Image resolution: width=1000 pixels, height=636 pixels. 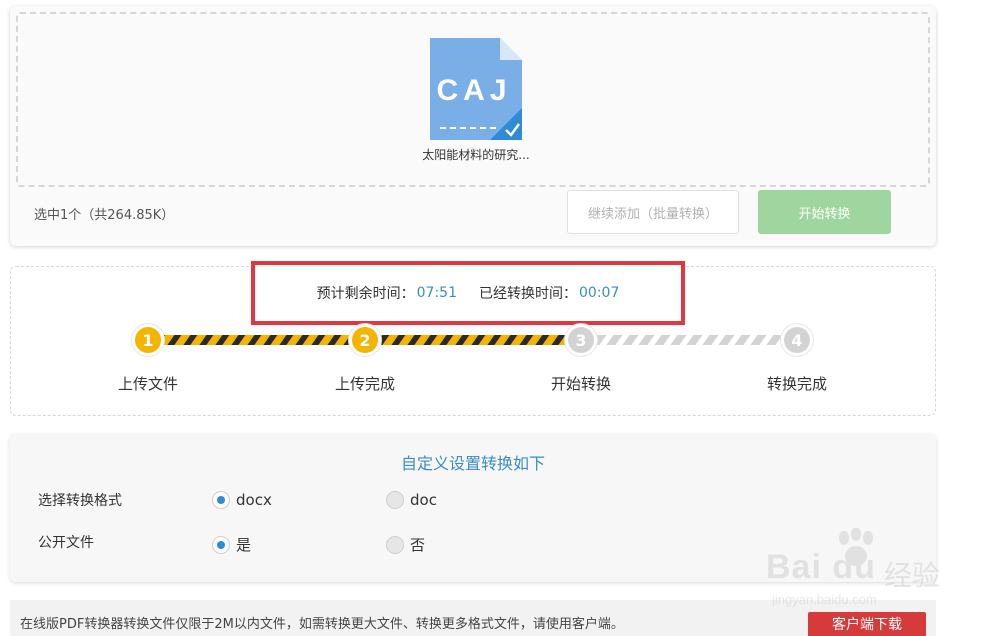 I want to click on format-option-label: docx, so click(x=254, y=500).